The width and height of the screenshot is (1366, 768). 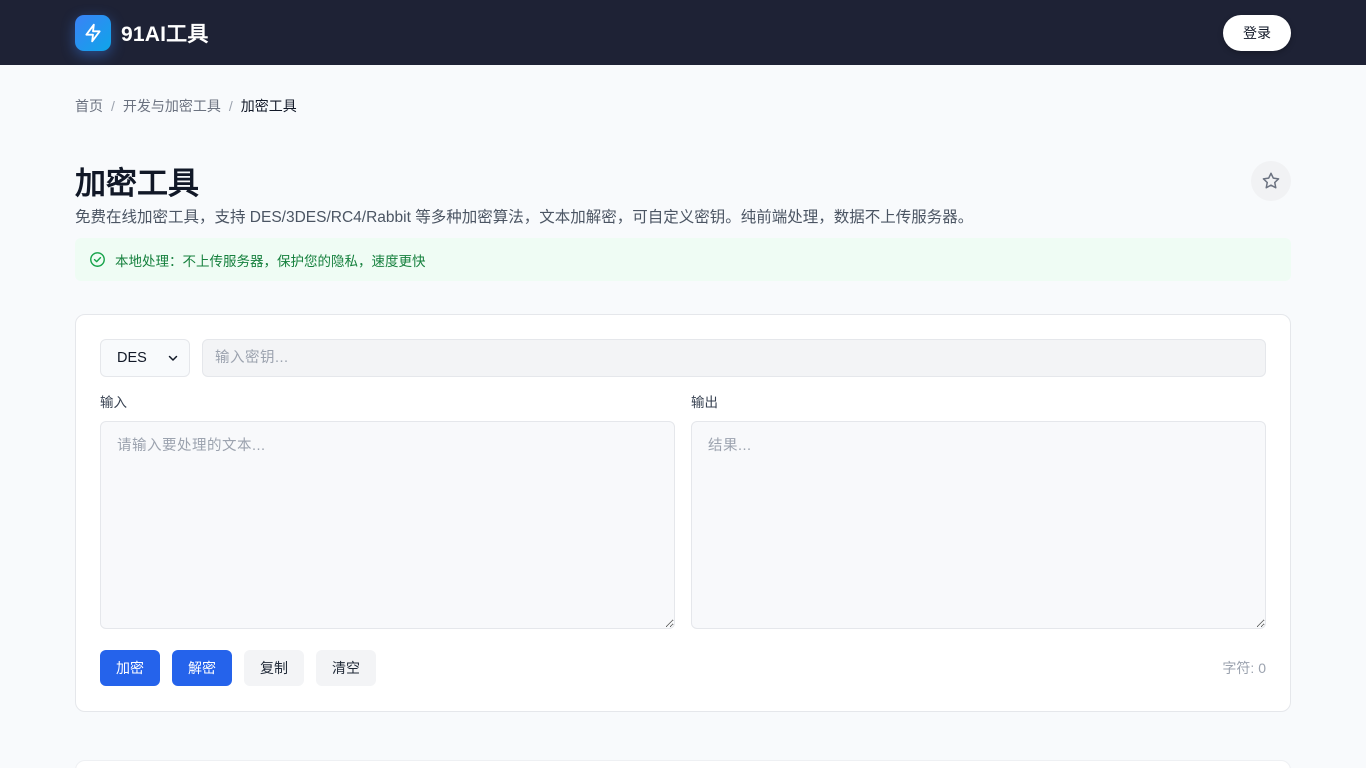 I want to click on actions-row: 加密 解密 复制 清空 字符: 0, so click(x=683, y=668).